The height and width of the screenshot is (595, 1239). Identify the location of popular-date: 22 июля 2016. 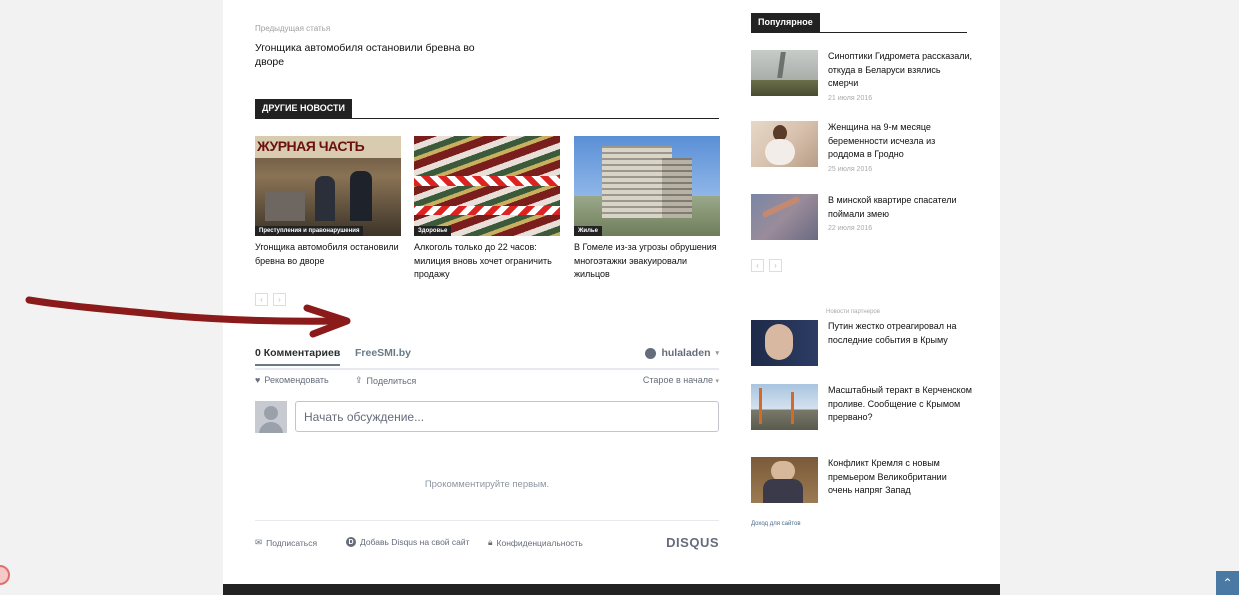
(850, 228).